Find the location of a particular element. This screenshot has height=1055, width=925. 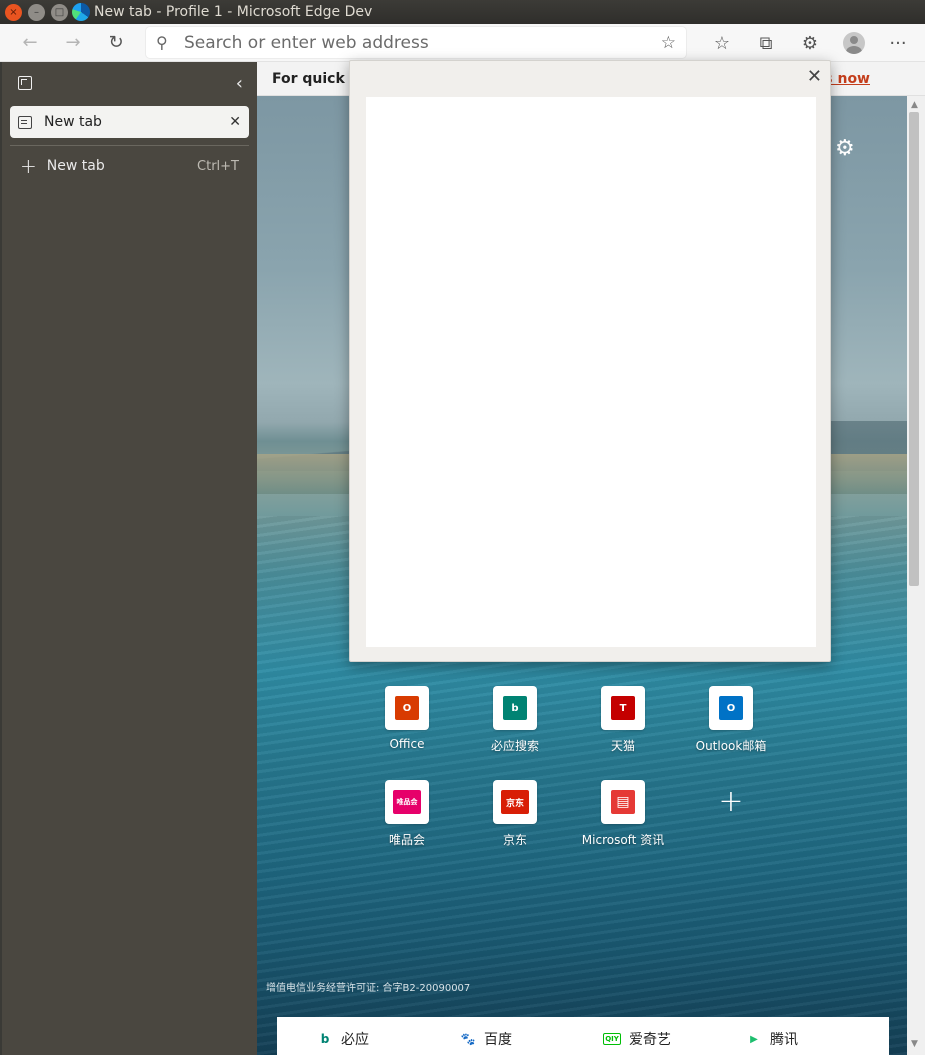

tmall-icon: T is located at coordinates (623, 708).